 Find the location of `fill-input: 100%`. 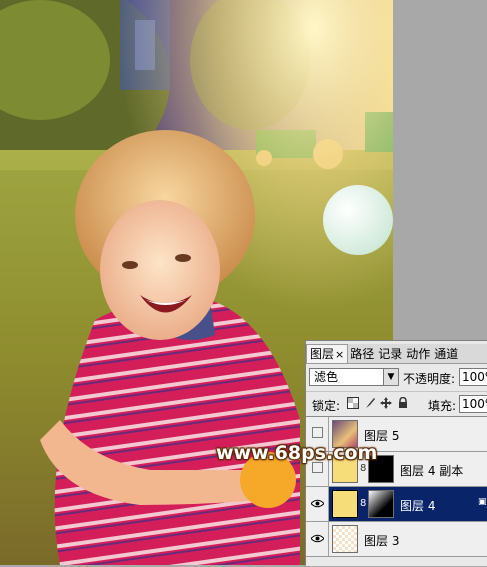

fill-input: 100% is located at coordinates (473, 404).